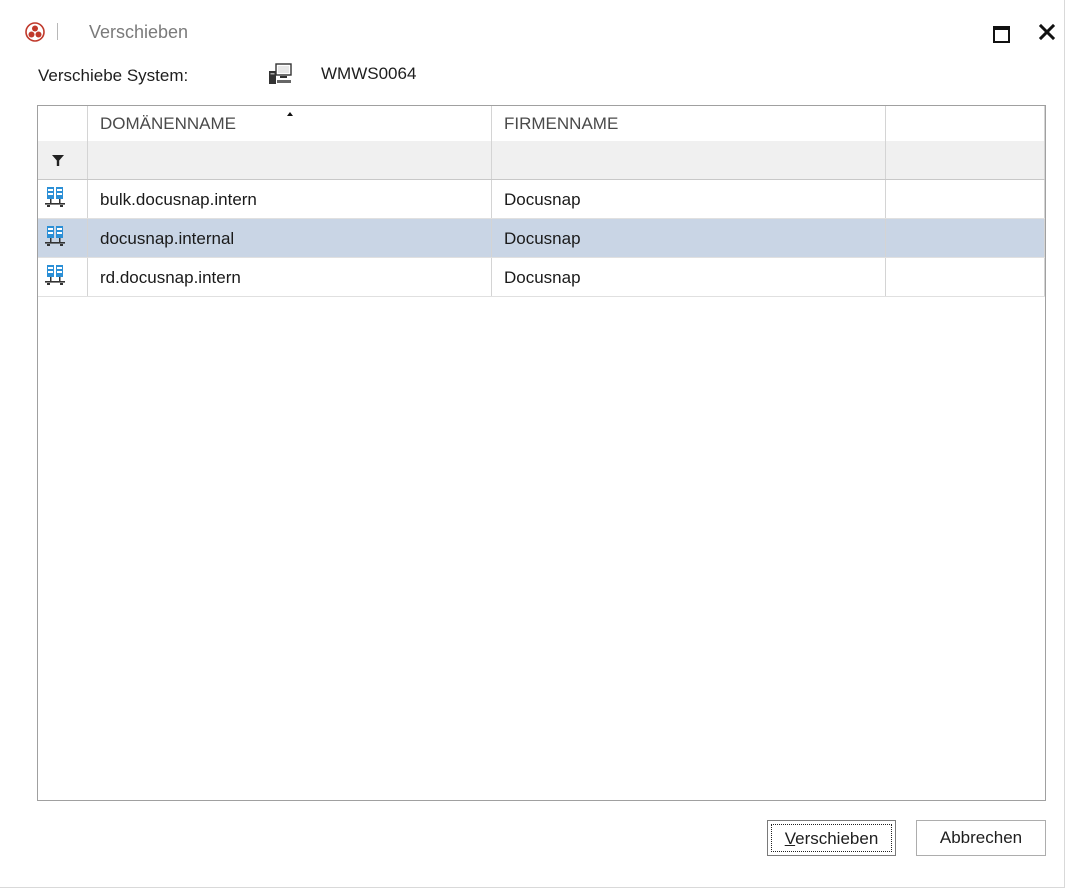 This screenshot has width=1065, height=888. Describe the element at coordinates (689, 160) in the screenshot. I see `filter-company-input` at that location.